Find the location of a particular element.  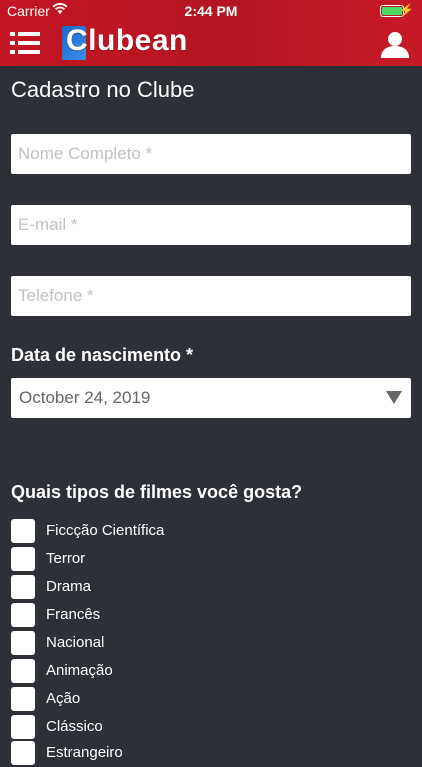

menu-icon is located at coordinates (25, 43).